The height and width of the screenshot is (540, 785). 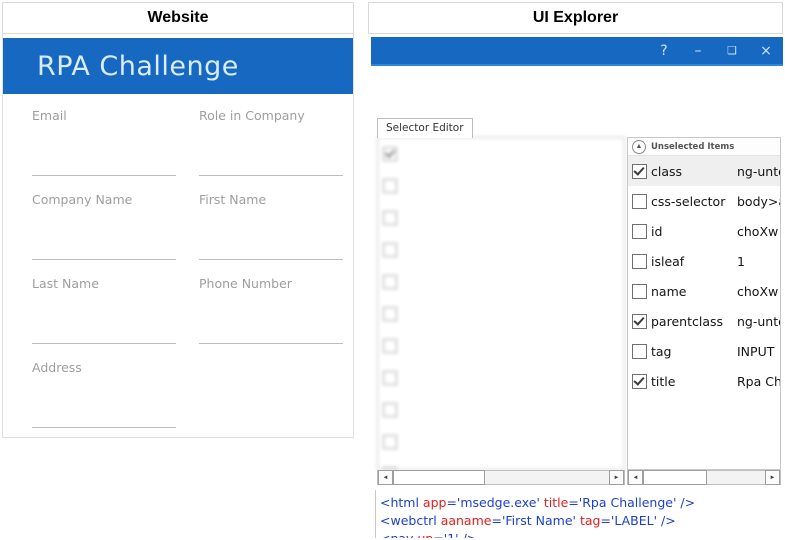 I want to click on selector-xml-line: <nav up='1' />, so click(x=581, y=534).